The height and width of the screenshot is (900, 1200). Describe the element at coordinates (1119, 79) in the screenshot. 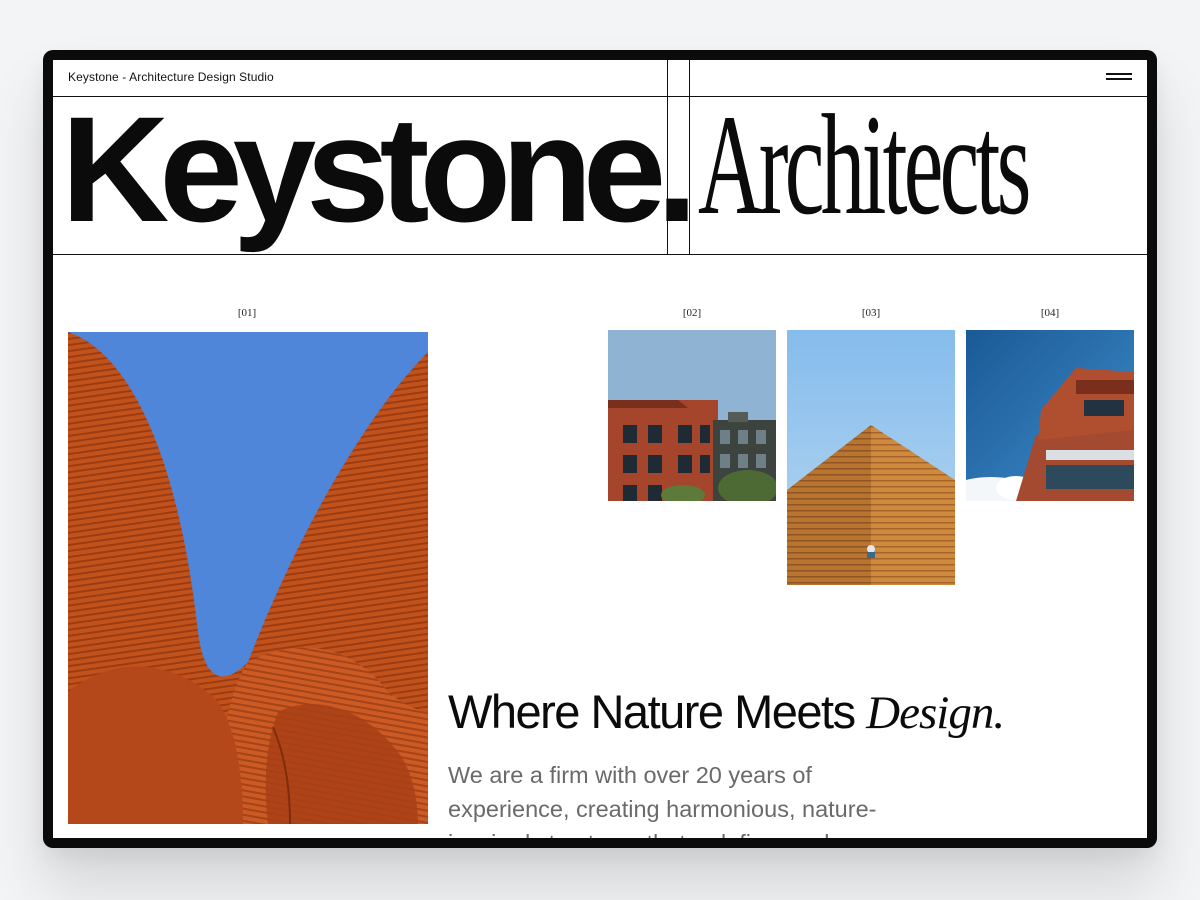

I see `hamburger-menu-icon` at that location.